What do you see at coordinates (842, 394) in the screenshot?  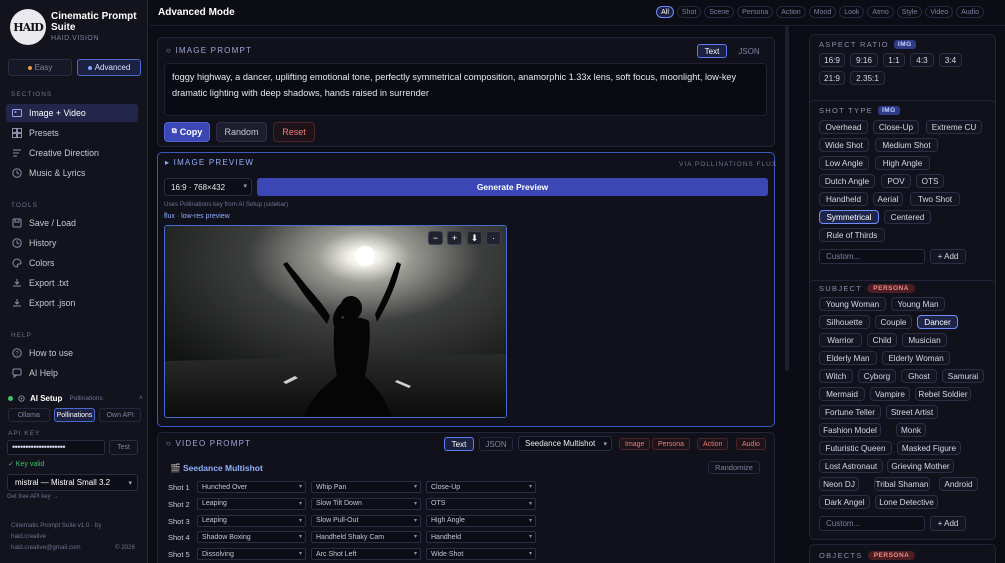 I see `subject-option-mermaid: Mermaid` at bounding box center [842, 394].